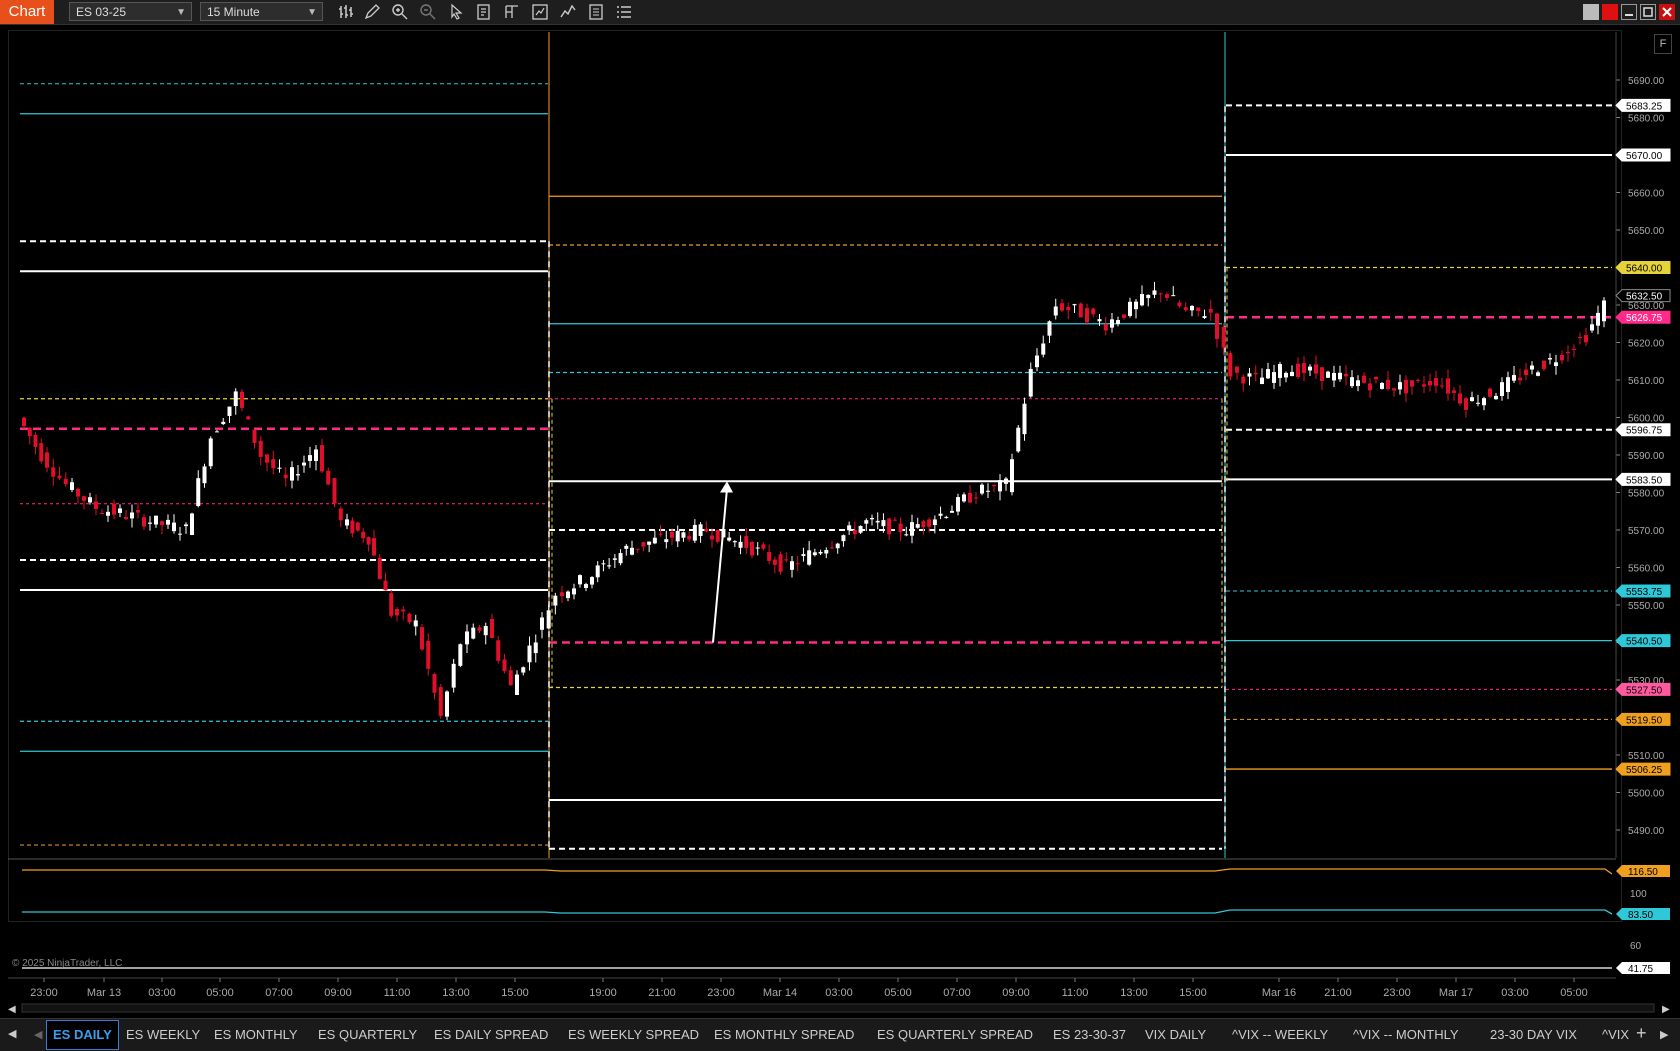 Image resolution: width=1680 pixels, height=1051 pixels. What do you see at coordinates (784, 1035) in the screenshot?
I see `tab-es-monthly-spread: ES MONTHLY SPREAD` at bounding box center [784, 1035].